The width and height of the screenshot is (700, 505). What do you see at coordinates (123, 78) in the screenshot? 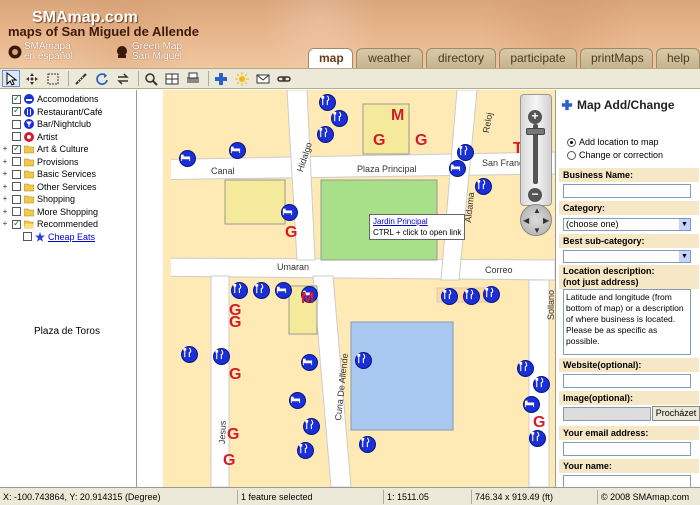
I see `swap-icon` at bounding box center [123, 78].